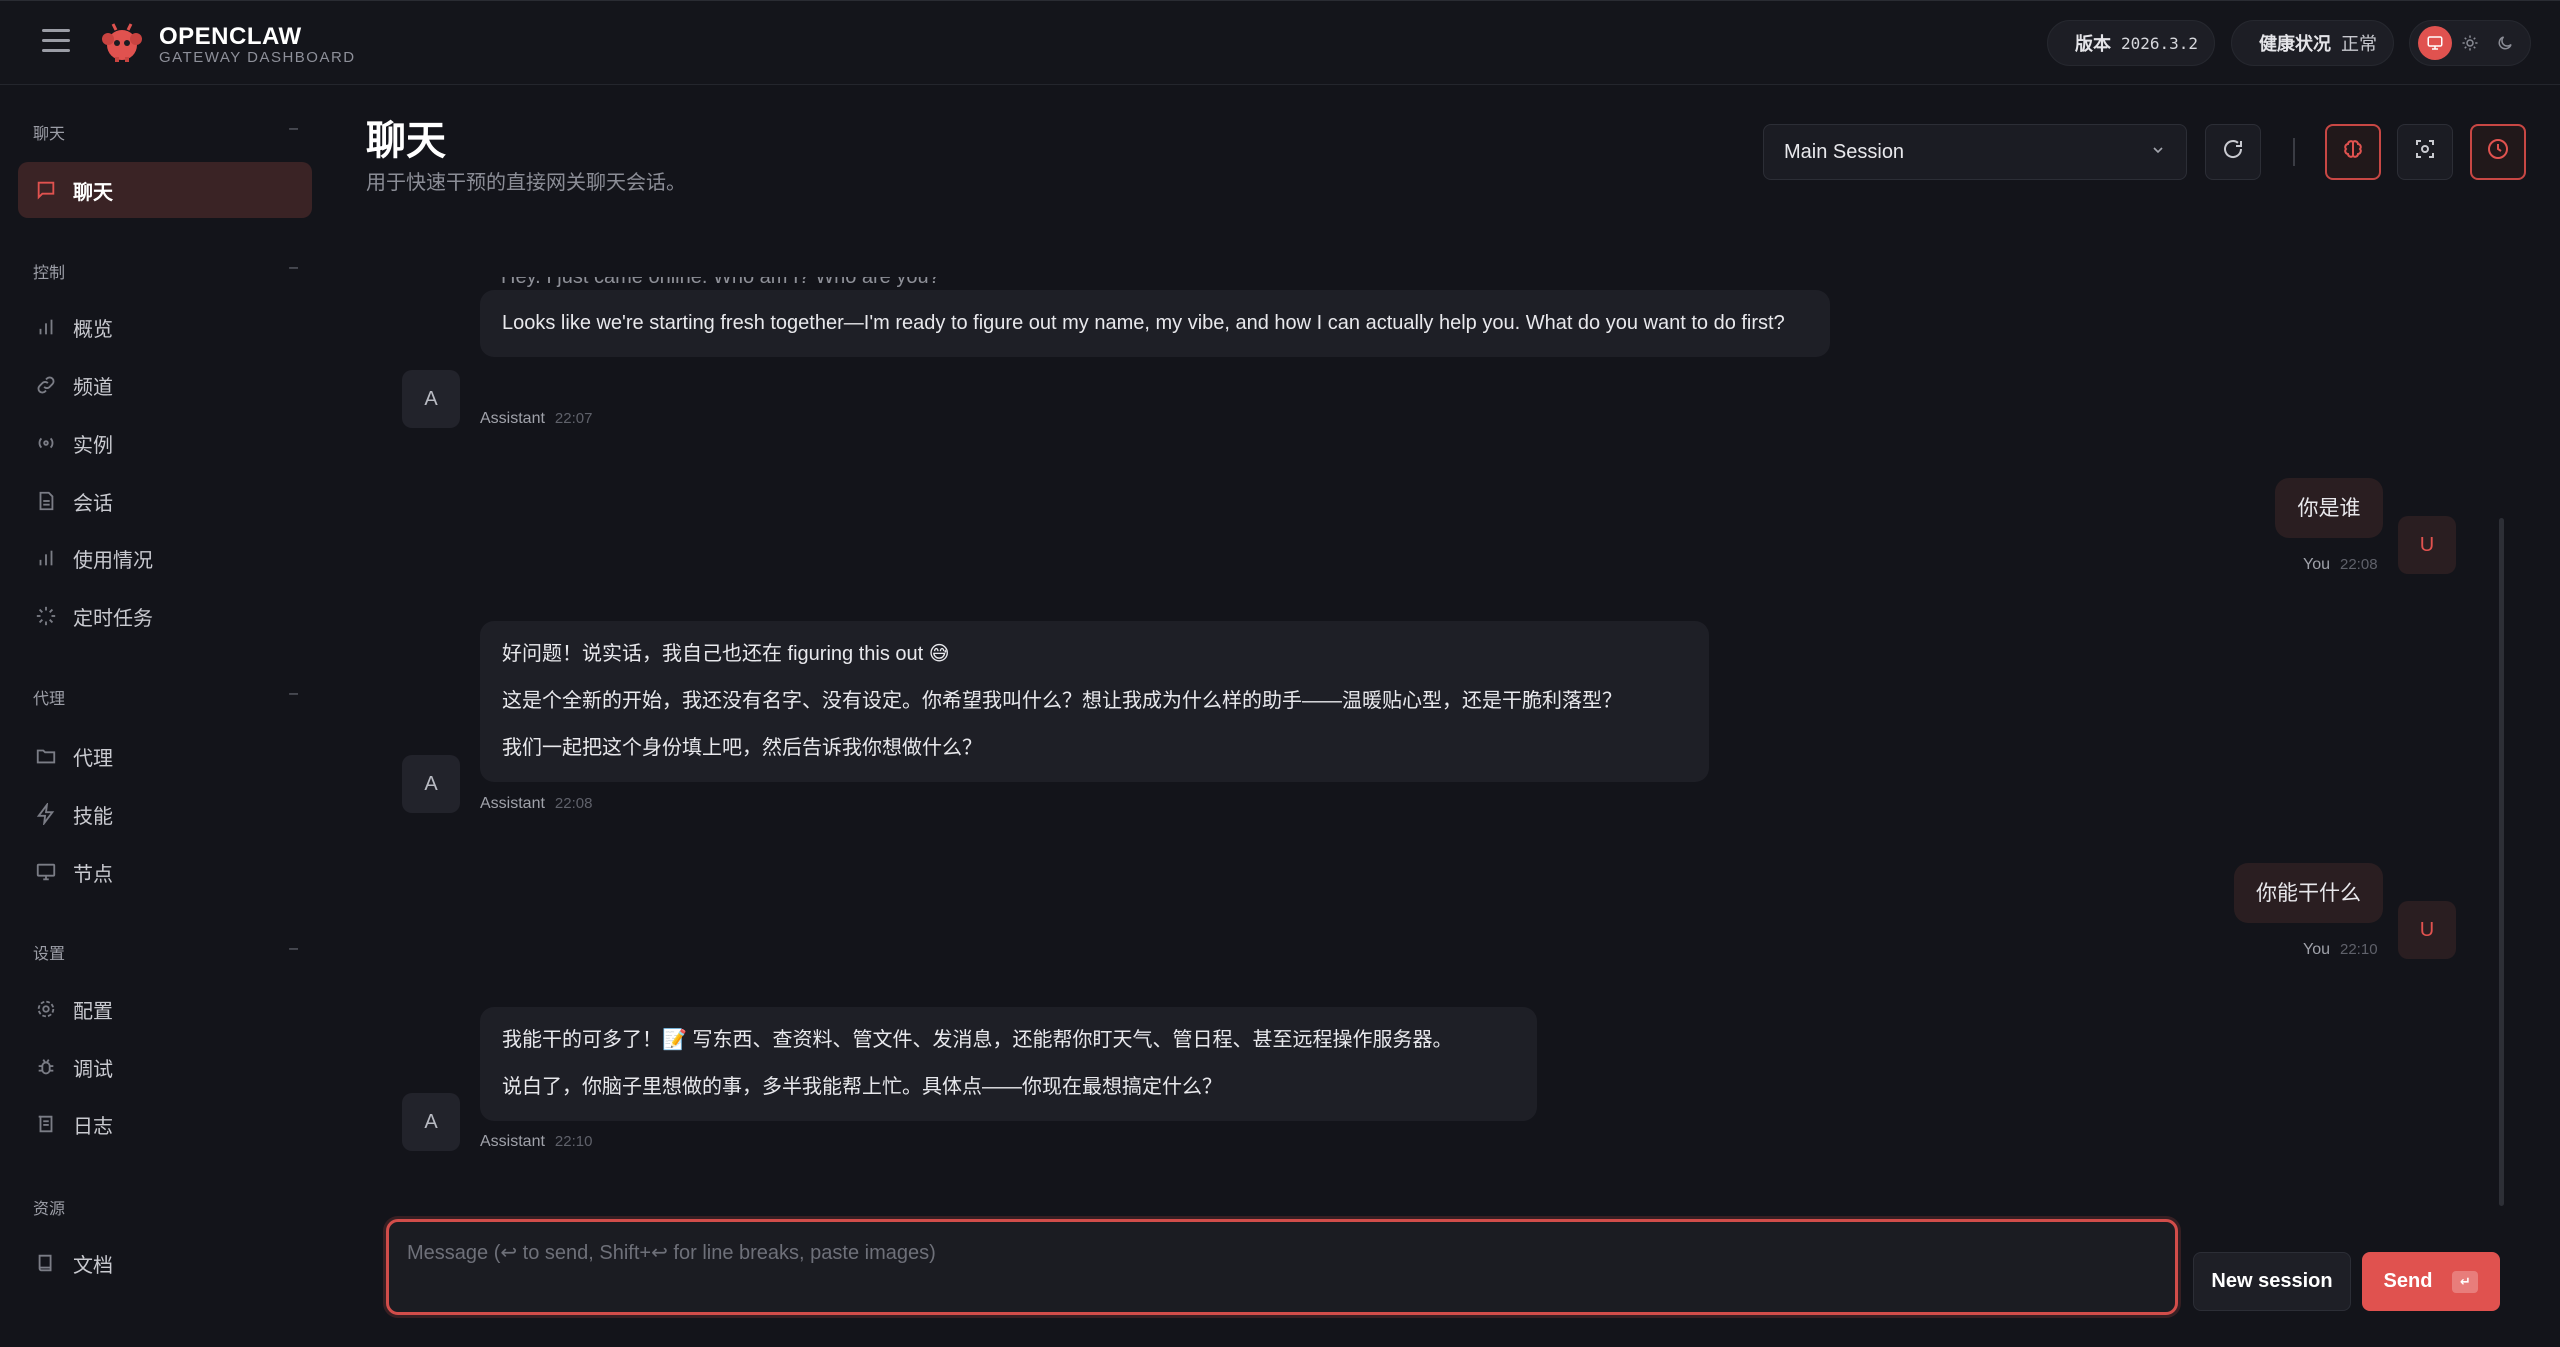 The height and width of the screenshot is (1347, 2560). Describe the element at coordinates (2498, 152) in the screenshot. I see `history-button` at that location.